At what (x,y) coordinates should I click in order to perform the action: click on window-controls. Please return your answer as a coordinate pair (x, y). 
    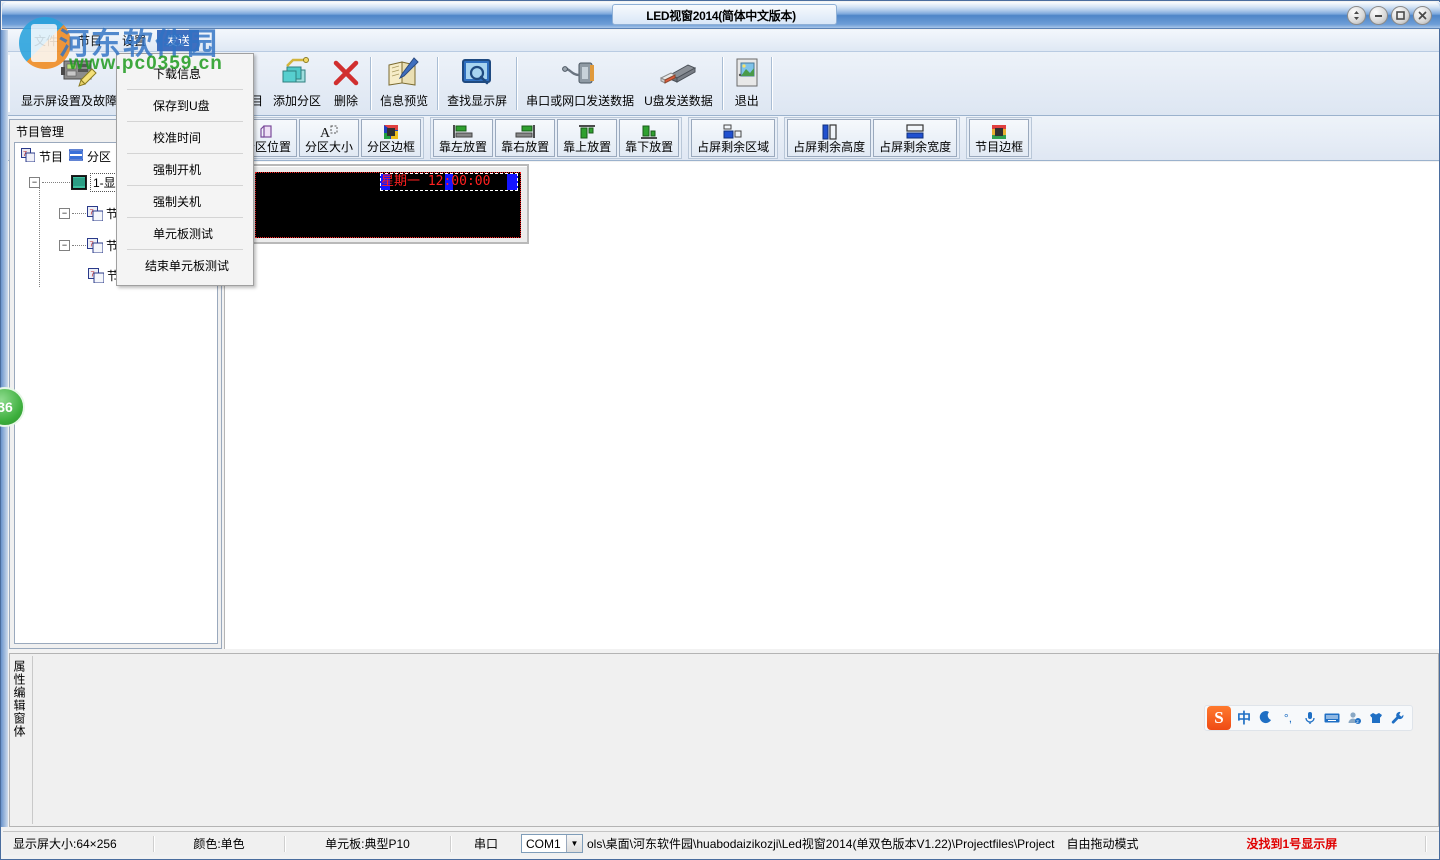
    Looking at the image, I should click on (1389, 15).